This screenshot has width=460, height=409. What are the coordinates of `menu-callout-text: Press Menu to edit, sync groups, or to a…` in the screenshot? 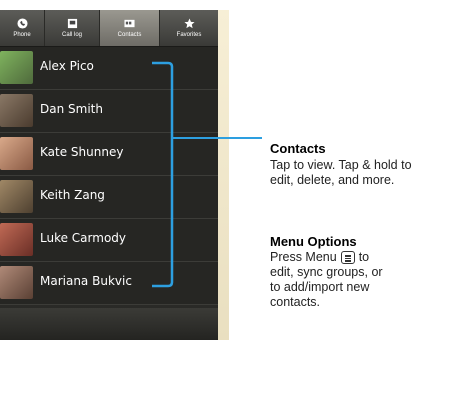 It's located at (326, 280).